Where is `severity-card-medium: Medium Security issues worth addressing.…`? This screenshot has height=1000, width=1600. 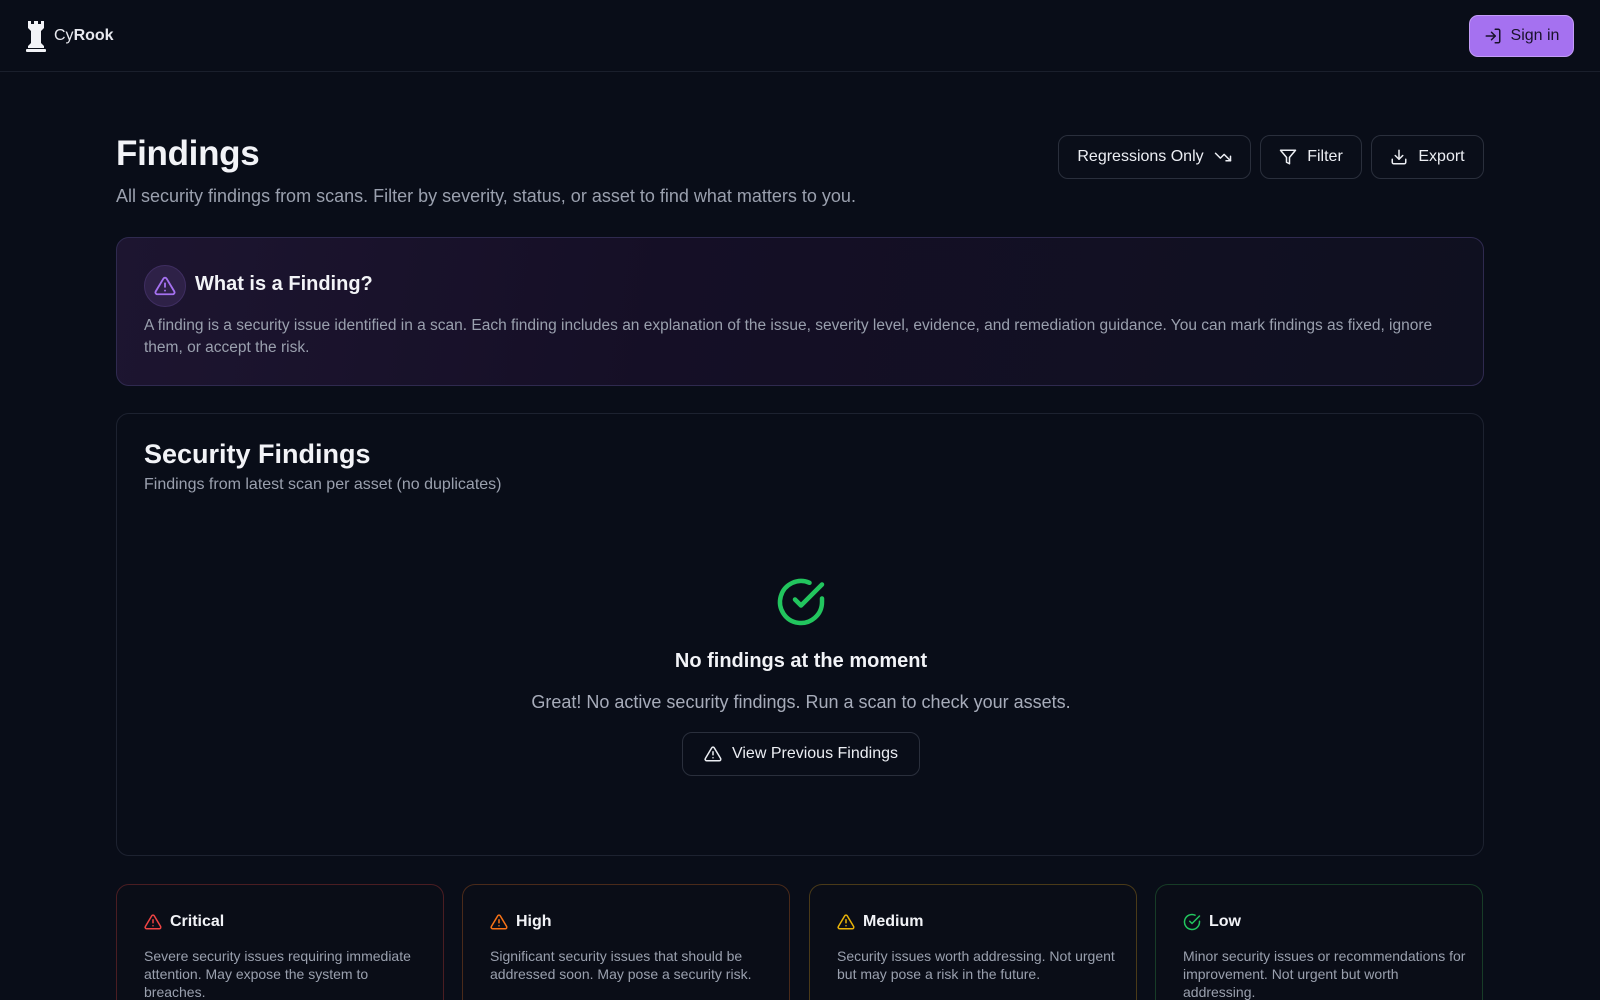
severity-card-medium: Medium Security issues worth addressing.… is located at coordinates (973, 942).